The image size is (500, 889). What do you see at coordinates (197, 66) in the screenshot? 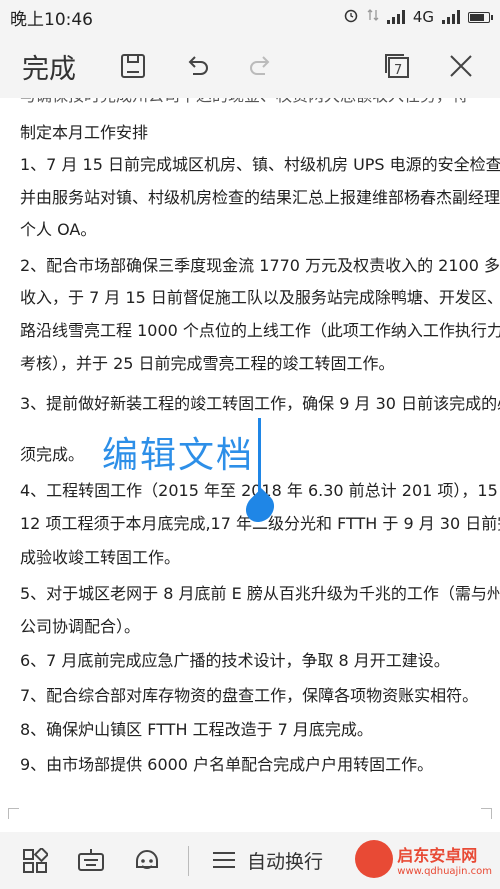
I see `undo-icon` at bounding box center [197, 66].